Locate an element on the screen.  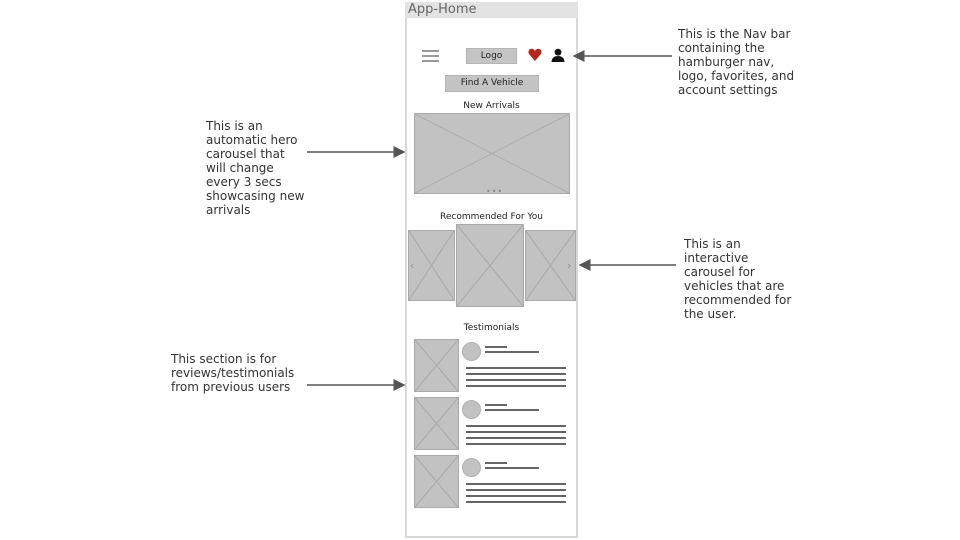
logo: Logo is located at coordinates (491, 56).